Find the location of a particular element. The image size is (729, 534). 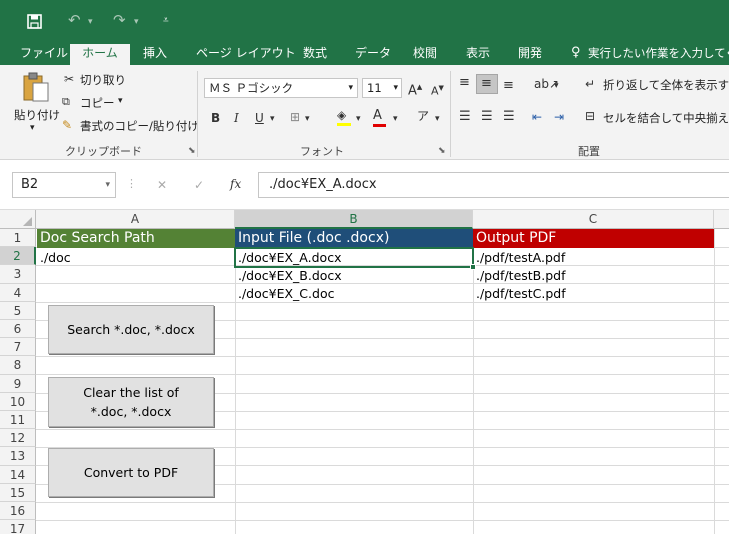

tab-file: ファイル is located at coordinates (44, 54).